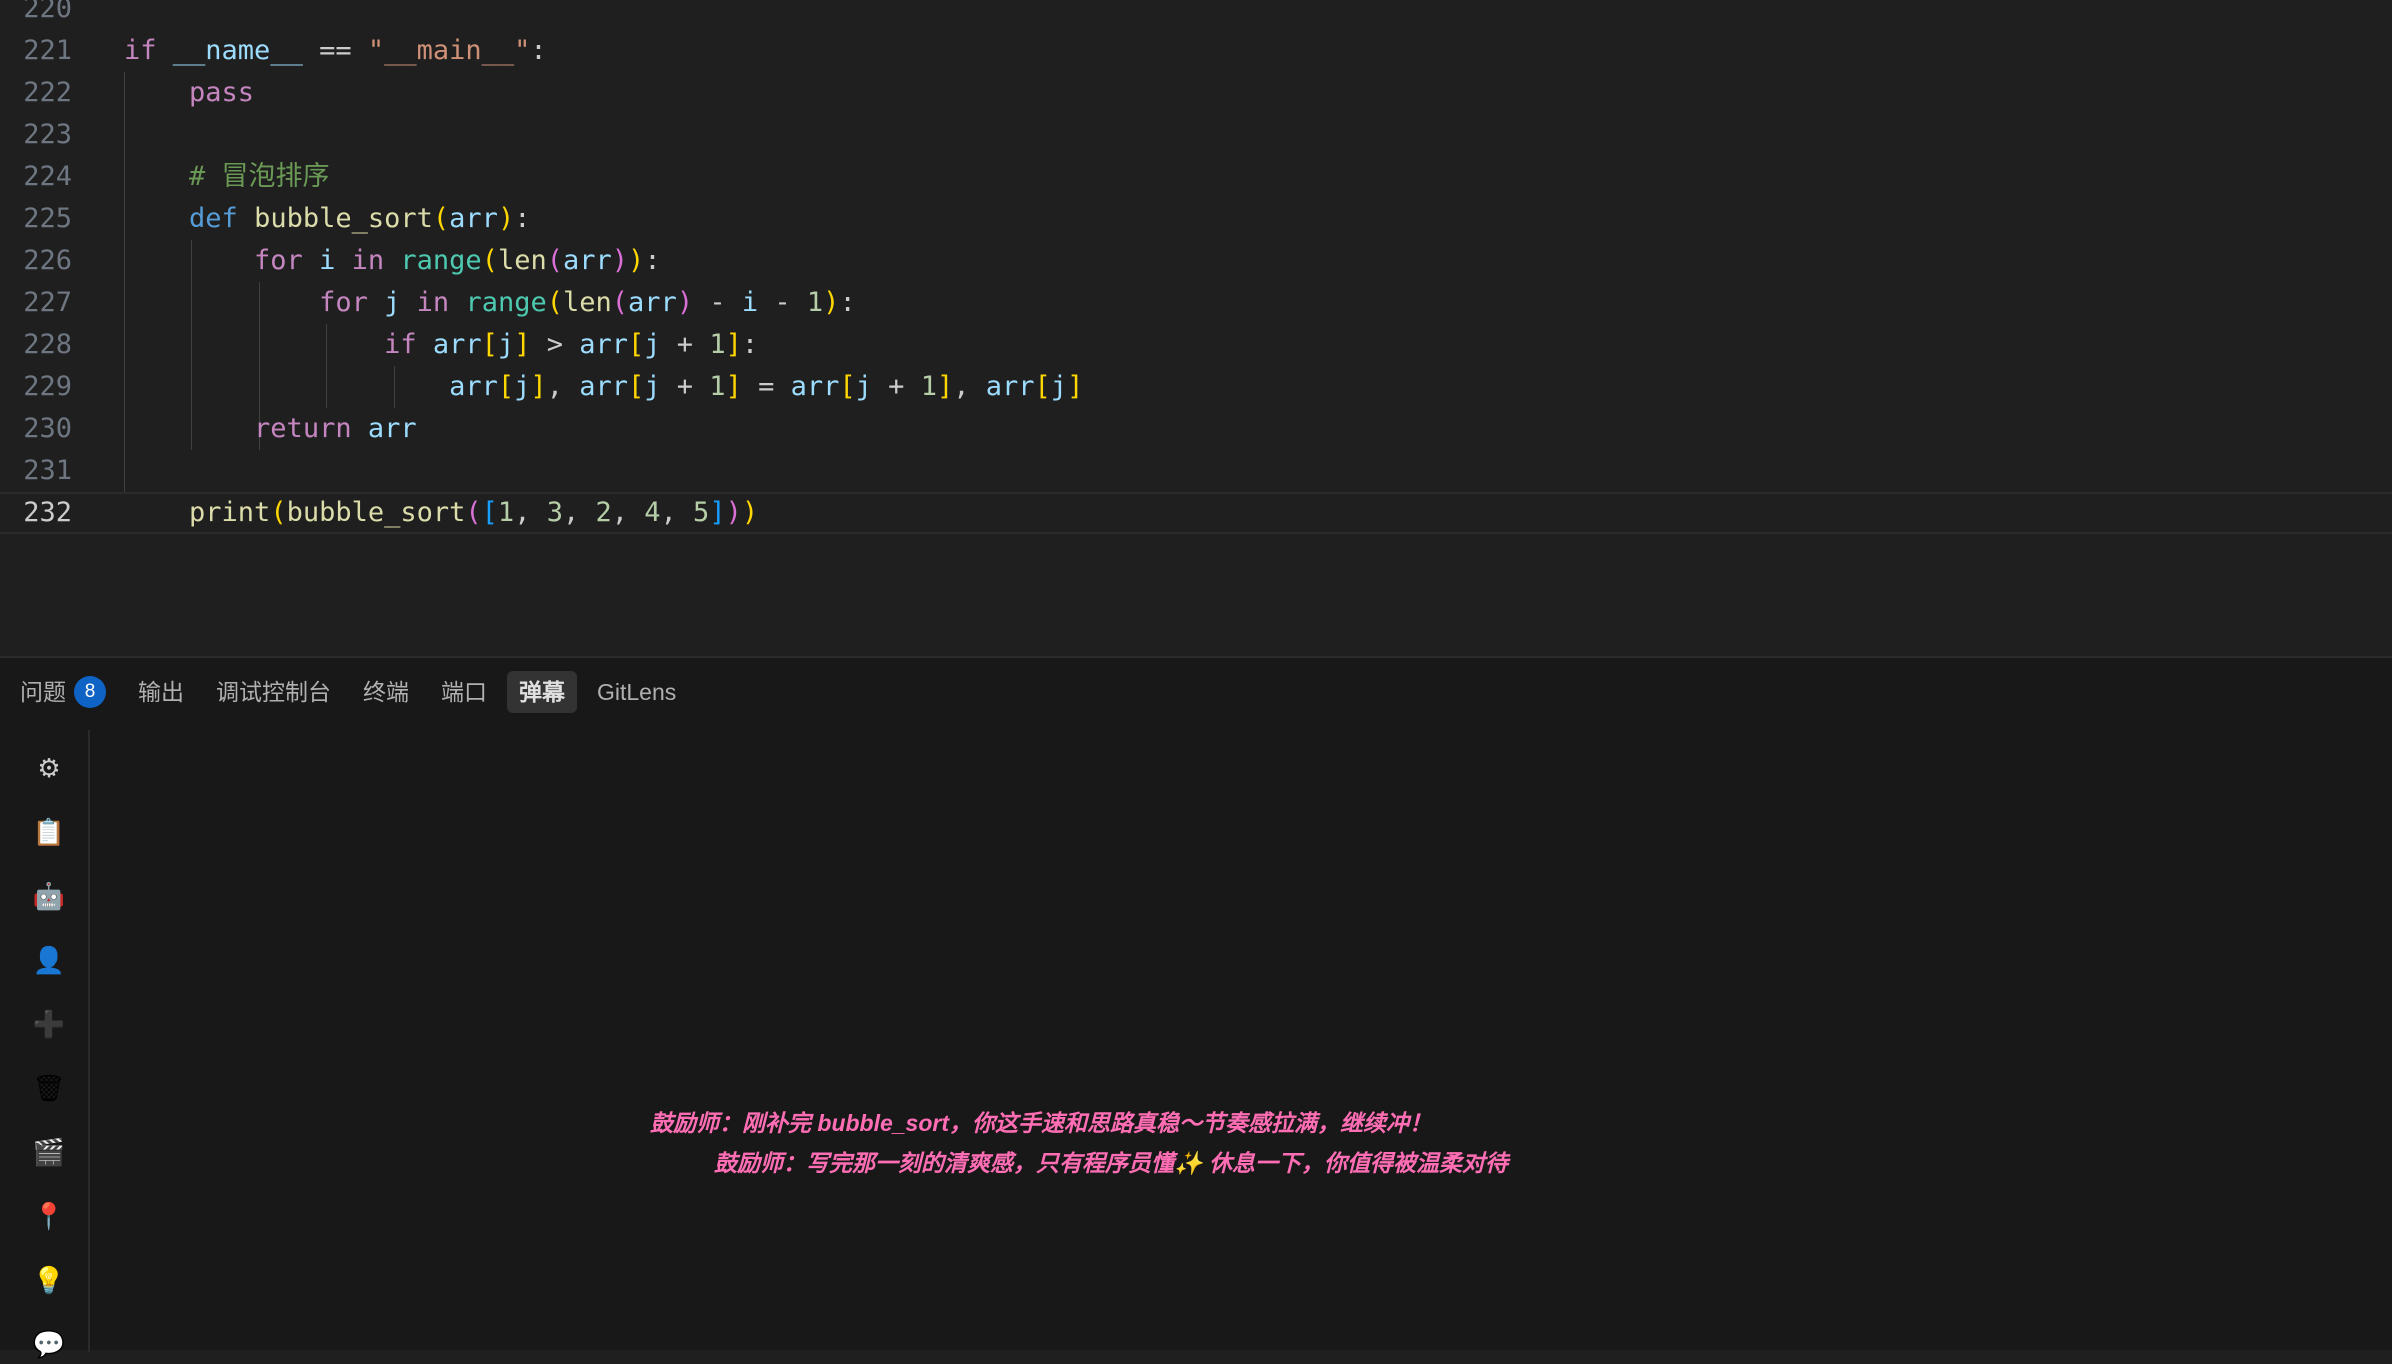  I want to click on tab-debug-console: 调试控制台, so click(273, 692).